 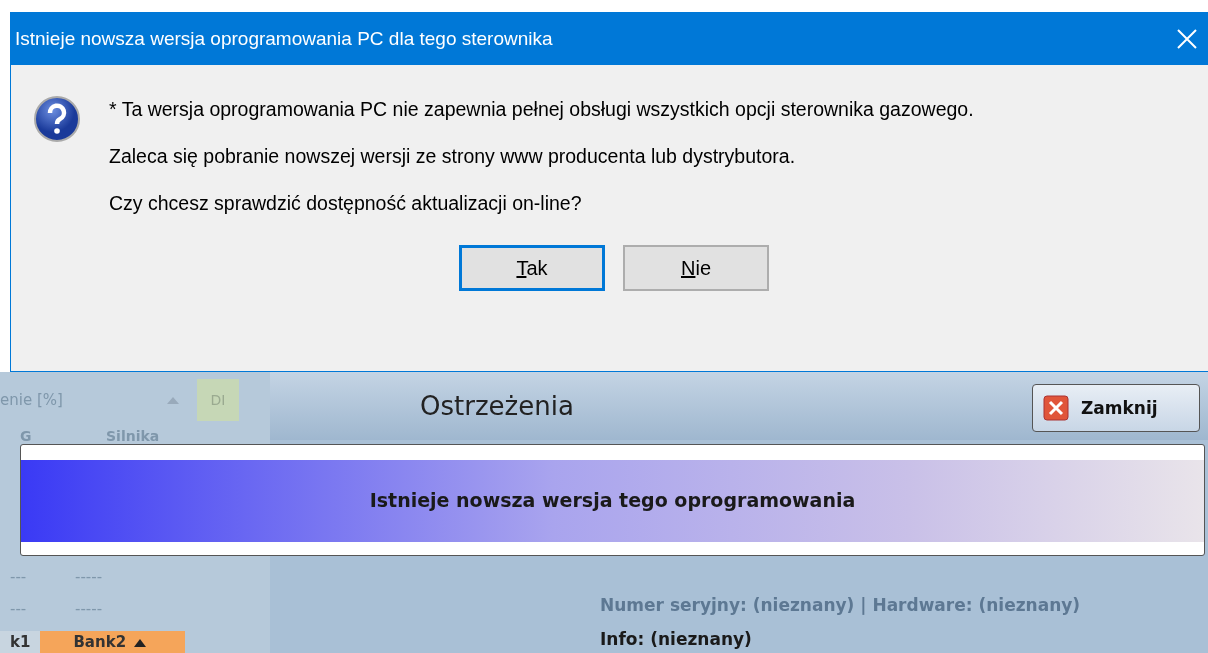 What do you see at coordinates (20, 642) in the screenshot?
I see `sheet-tab: k1` at bounding box center [20, 642].